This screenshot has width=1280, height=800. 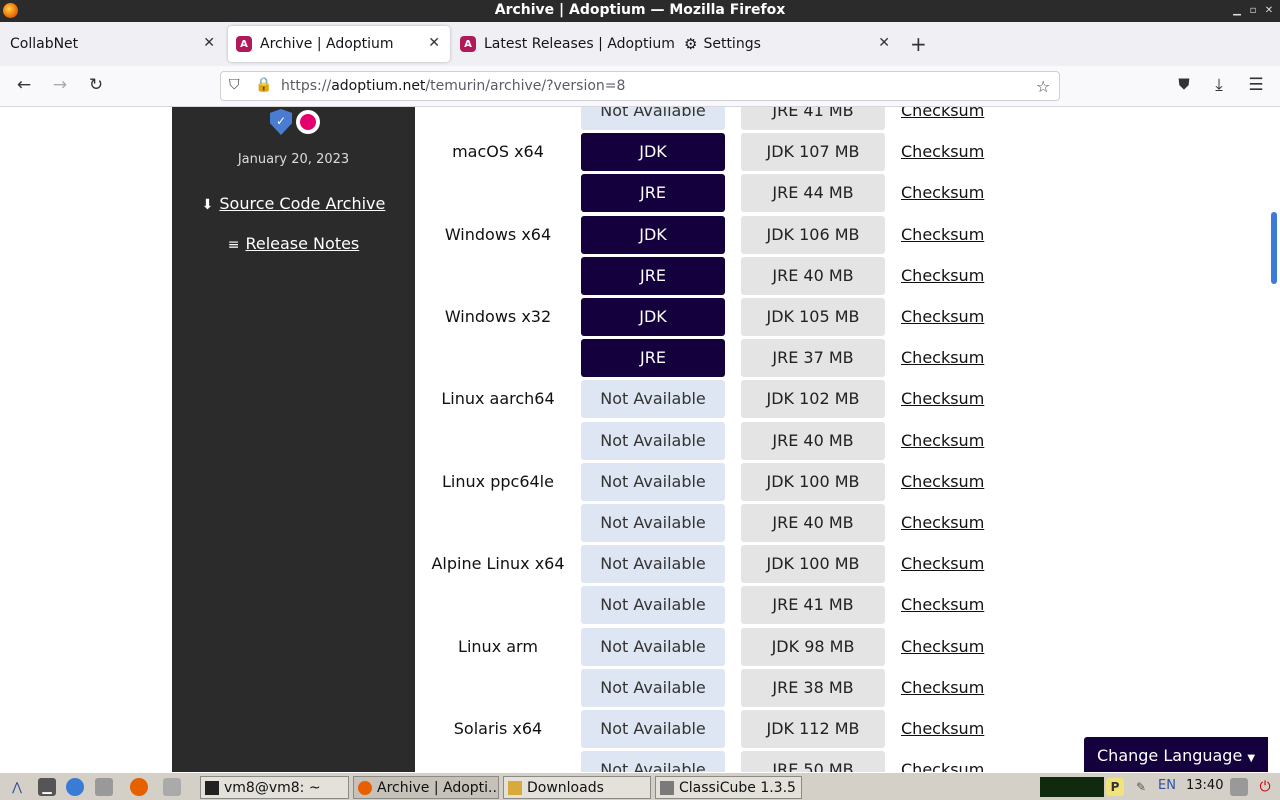 What do you see at coordinates (112, 44) in the screenshot?
I see `tab-collabnet: CollabNet ✕` at bounding box center [112, 44].